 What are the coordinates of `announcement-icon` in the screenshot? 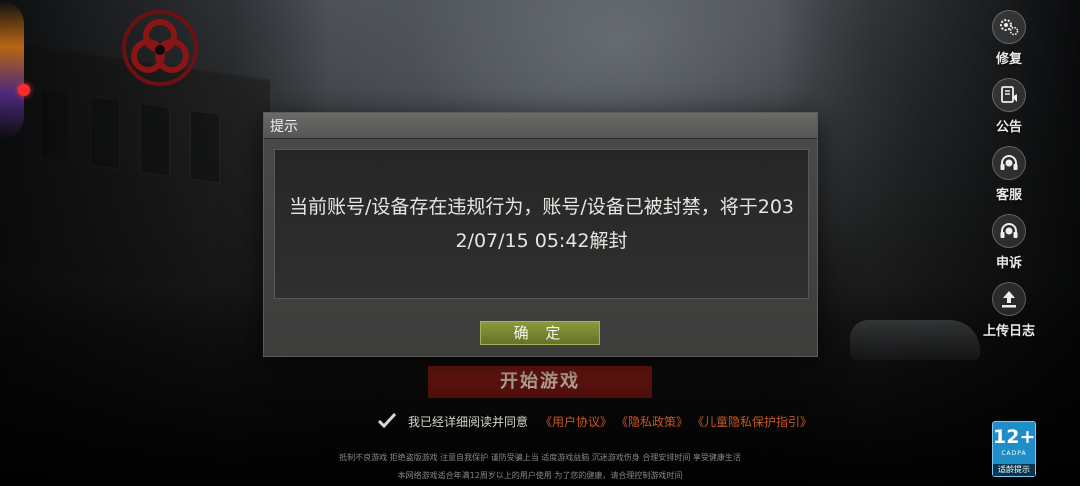 It's located at (1009, 95).